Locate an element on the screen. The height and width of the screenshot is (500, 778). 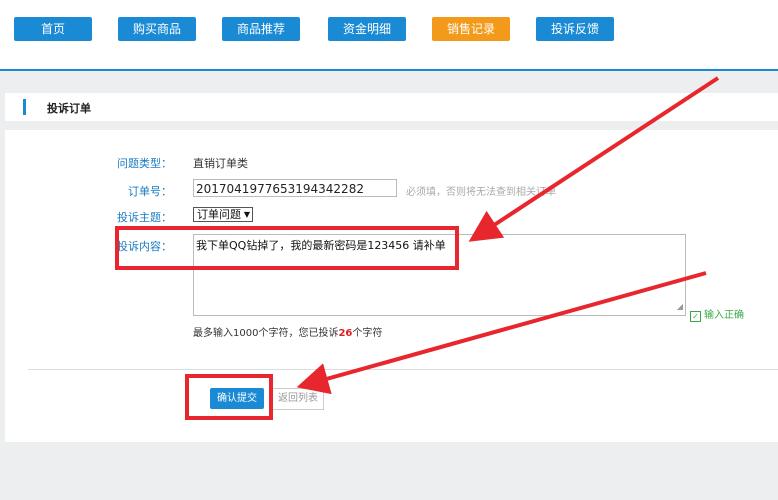
nav-home: 首页 is located at coordinates (53, 29).